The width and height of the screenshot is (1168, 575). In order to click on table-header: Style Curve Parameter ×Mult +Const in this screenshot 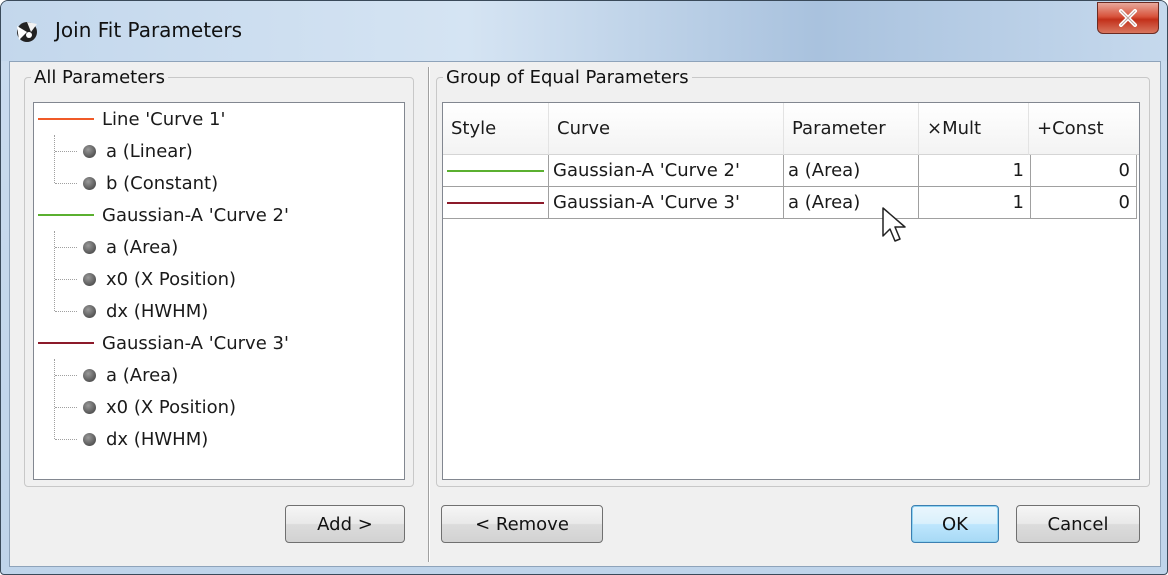, I will do `click(791, 129)`.